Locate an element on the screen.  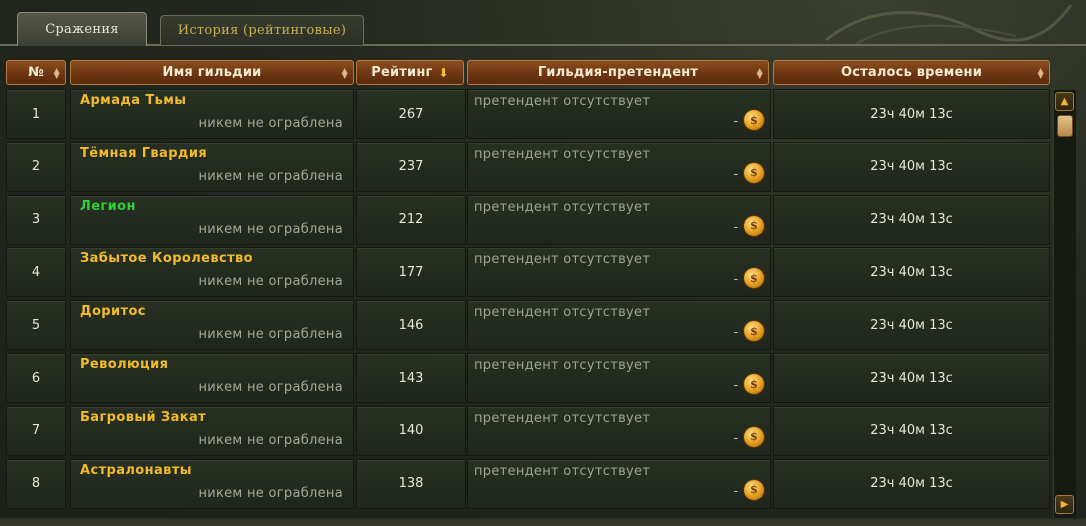
ornament-decoration is located at coordinates (949, 24).